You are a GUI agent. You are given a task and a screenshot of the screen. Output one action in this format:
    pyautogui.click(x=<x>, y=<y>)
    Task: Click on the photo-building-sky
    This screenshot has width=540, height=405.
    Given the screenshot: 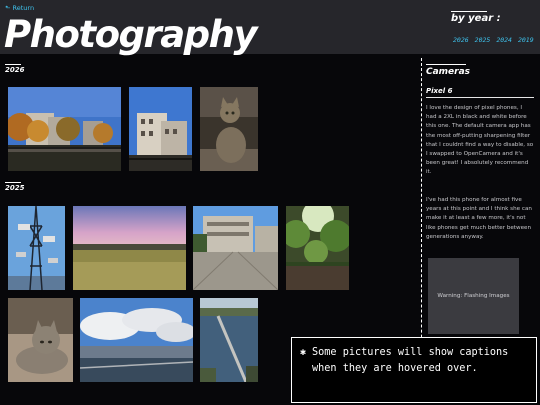 What is the action you would take?
    pyautogui.click(x=160, y=129)
    